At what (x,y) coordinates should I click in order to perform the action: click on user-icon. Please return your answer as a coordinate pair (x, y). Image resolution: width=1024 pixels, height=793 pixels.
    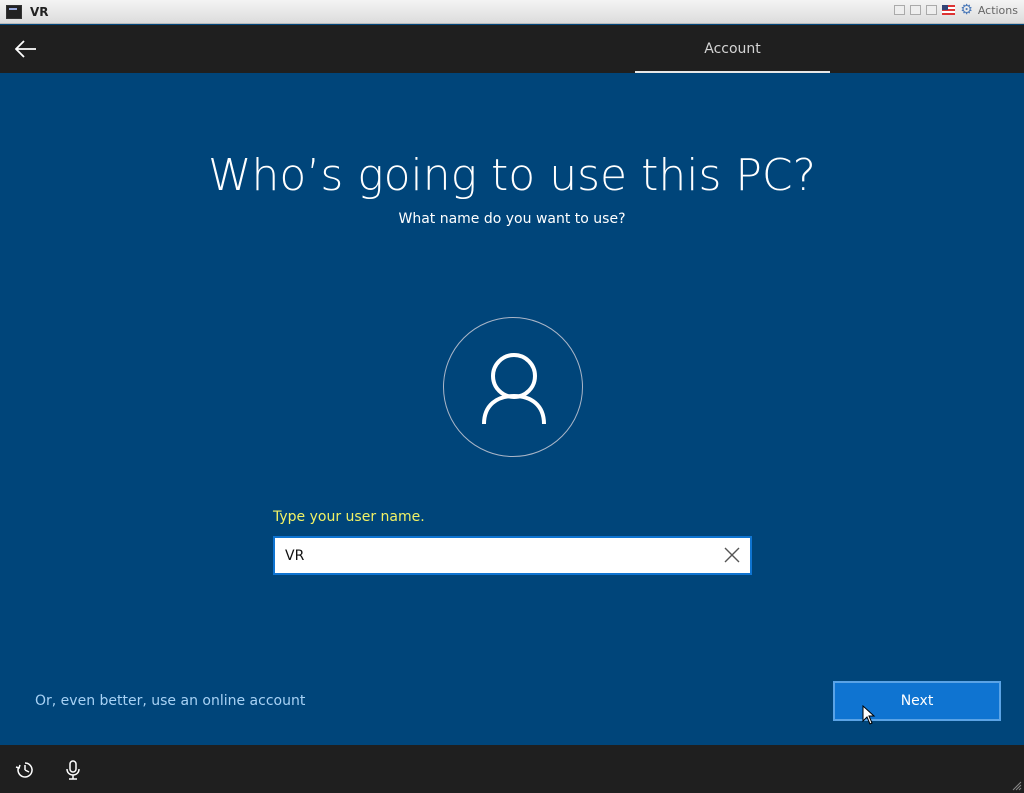
    Looking at the image, I should click on (514, 389).